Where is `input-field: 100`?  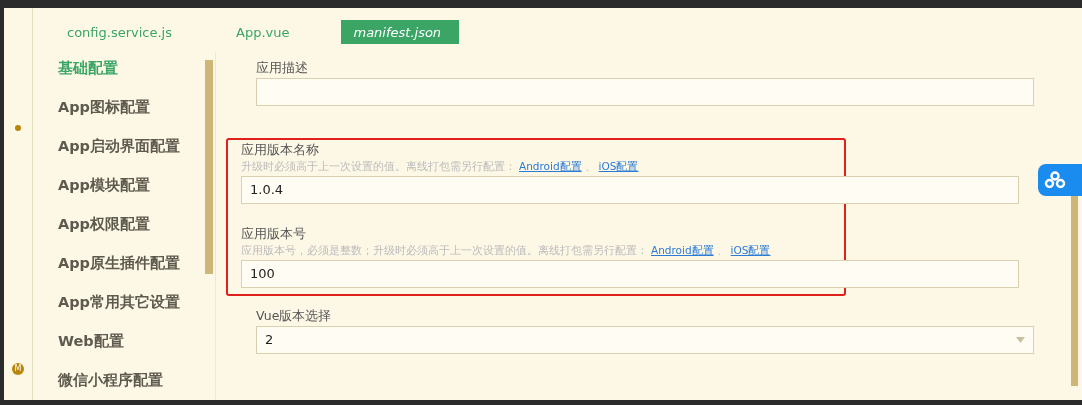 input-field: 100 is located at coordinates (630, 274).